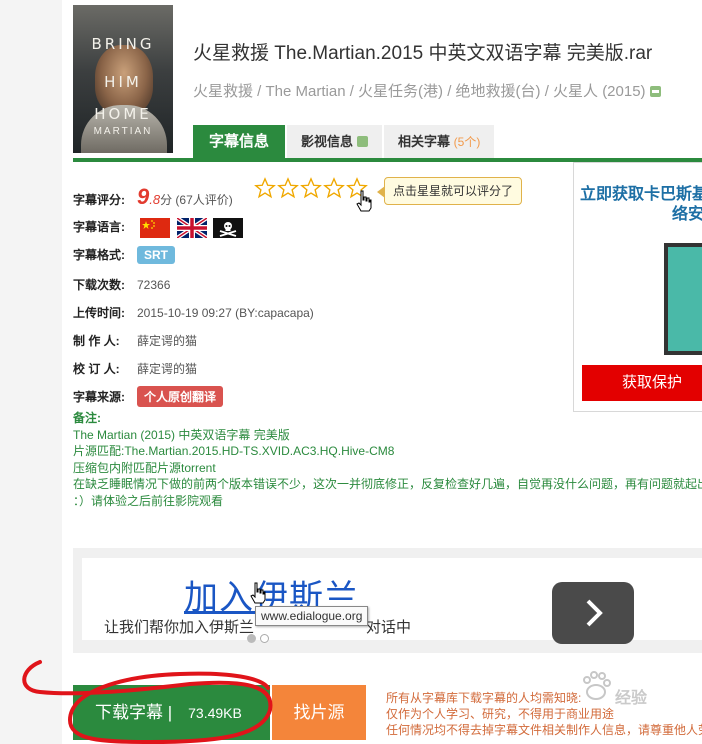  What do you see at coordinates (135, 368) in the screenshot?
I see `reviewer-row: 校 订 人: 薛定谔的猫` at bounding box center [135, 368].